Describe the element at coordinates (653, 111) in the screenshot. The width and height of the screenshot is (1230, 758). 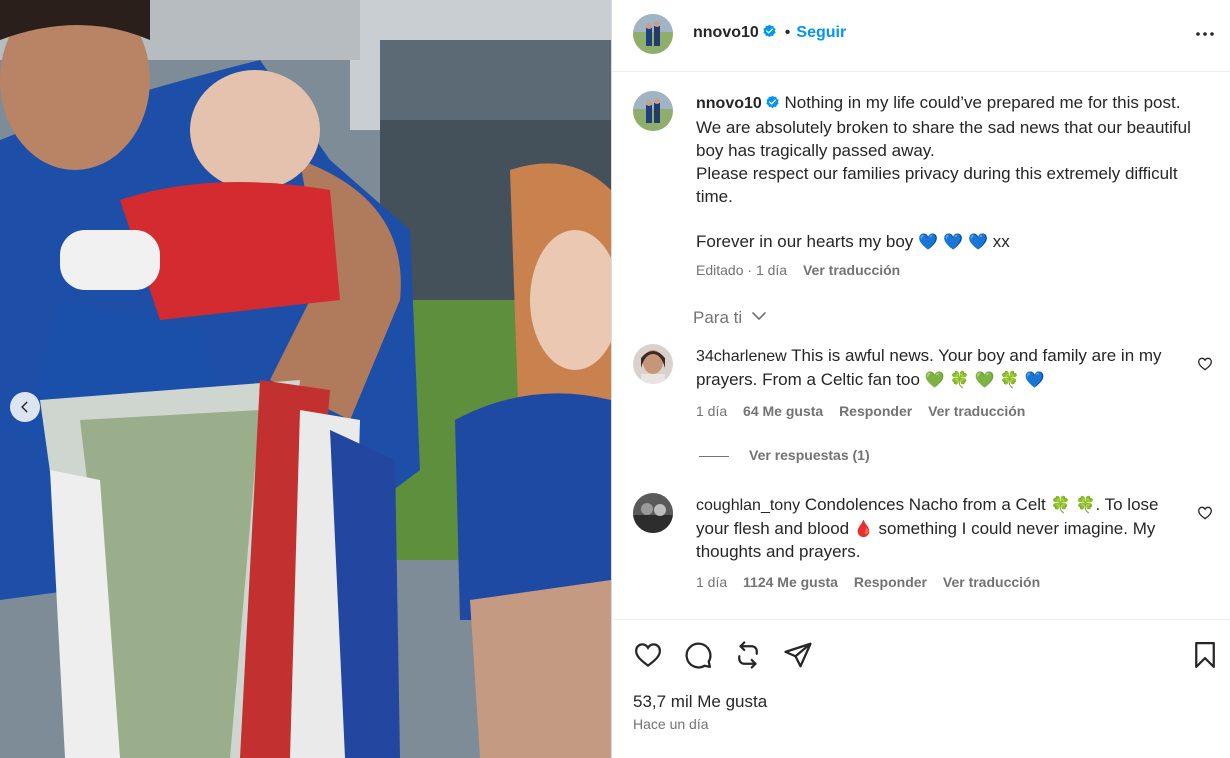
I see `caption-avatar` at that location.